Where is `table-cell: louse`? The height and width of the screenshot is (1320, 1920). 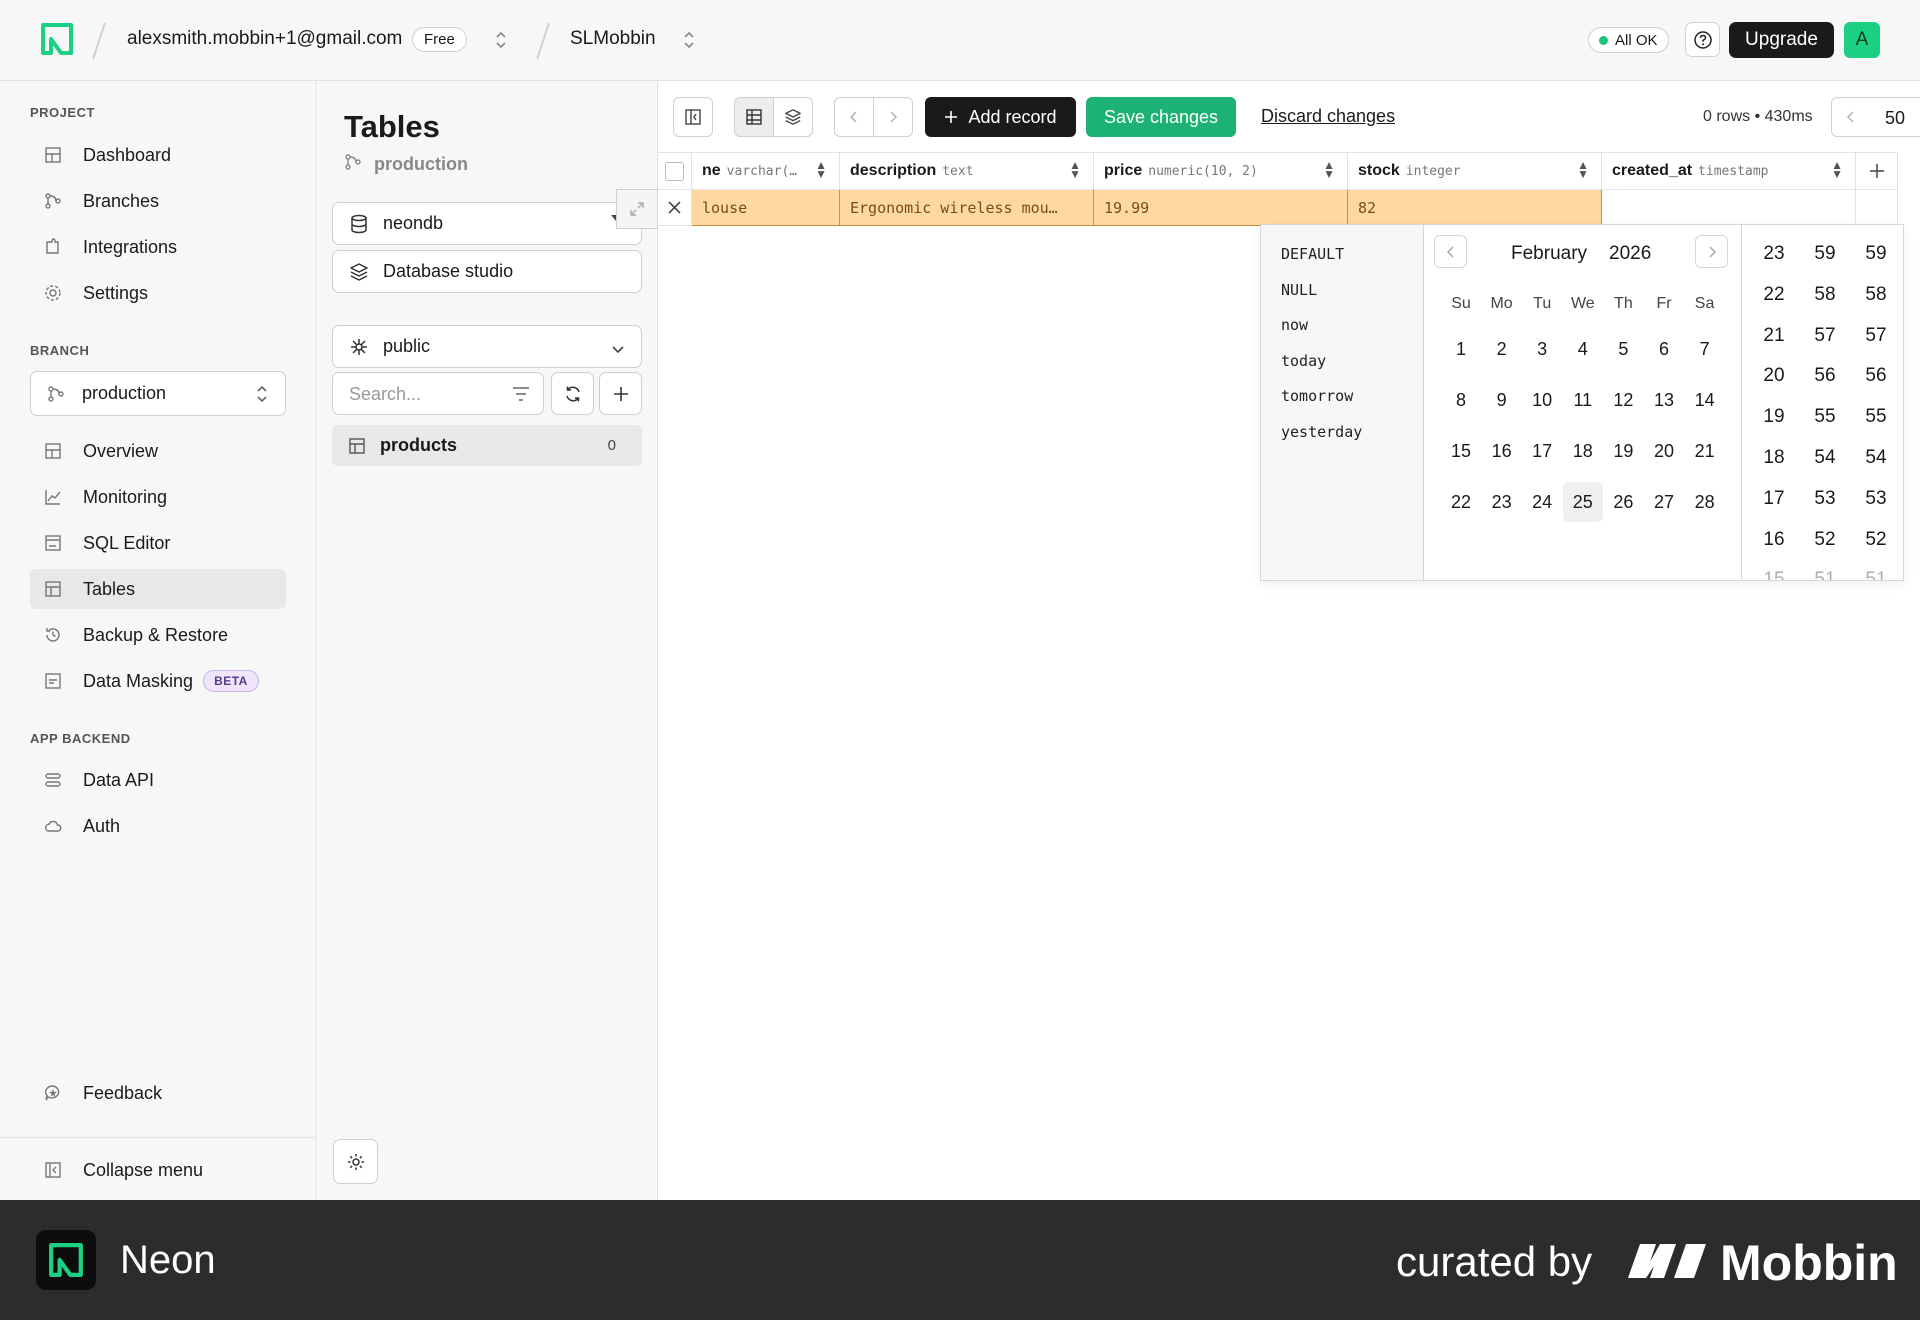
table-cell: louse is located at coordinates (766, 208).